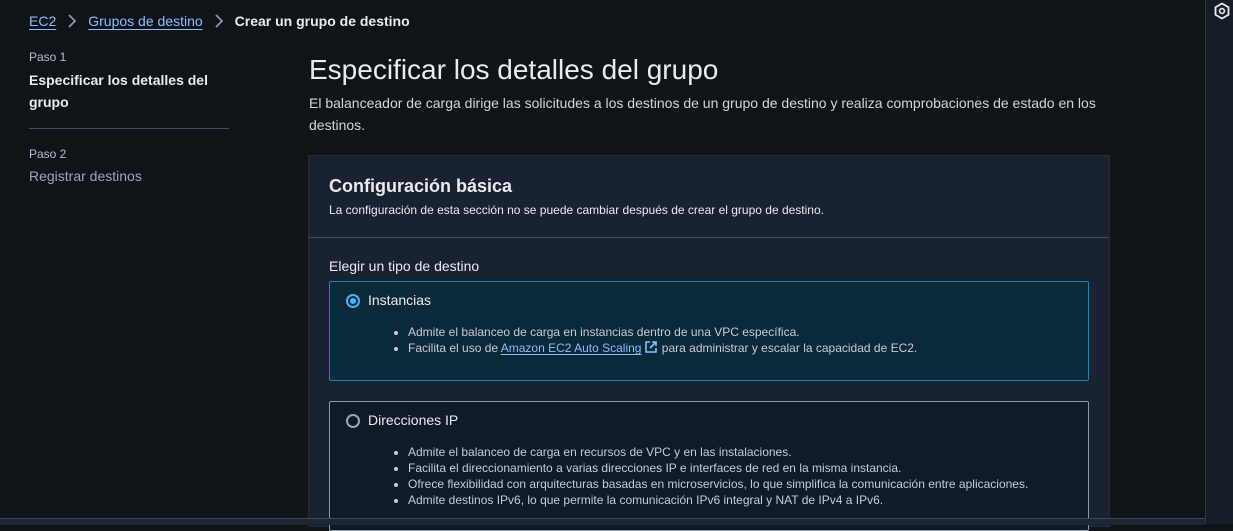 The width and height of the screenshot is (1233, 531). Describe the element at coordinates (514, 69) in the screenshot. I see `page-title: Especificar los detalles del grupo` at that location.